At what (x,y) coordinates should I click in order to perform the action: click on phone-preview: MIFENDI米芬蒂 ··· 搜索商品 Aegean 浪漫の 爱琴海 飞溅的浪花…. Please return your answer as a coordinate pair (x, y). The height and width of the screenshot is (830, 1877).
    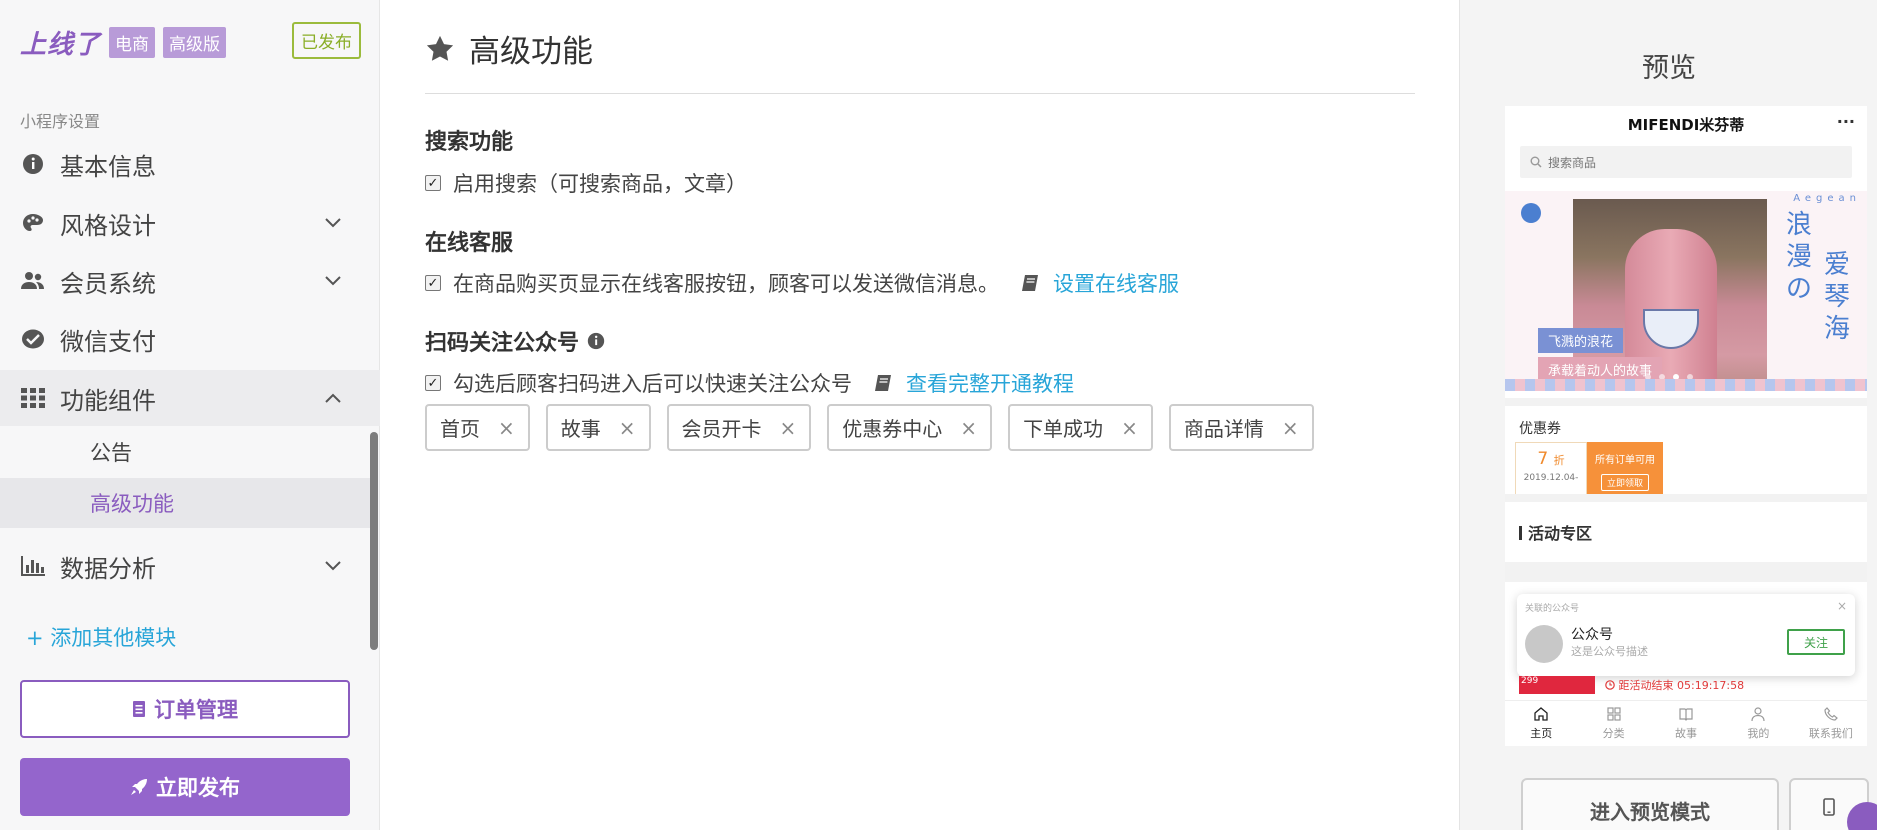
    Looking at the image, I should click on (1686, 426).